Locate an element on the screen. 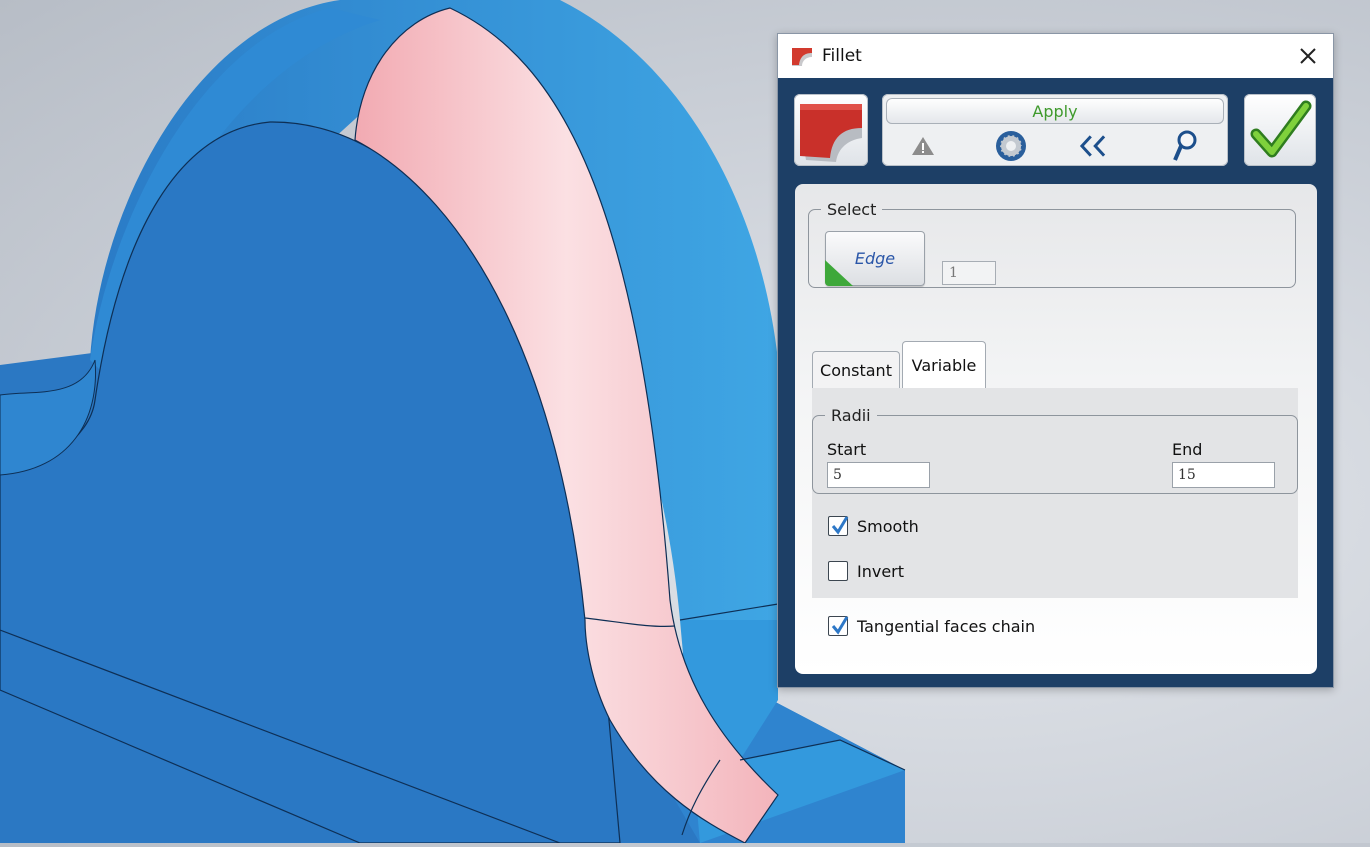  action-panel: Apply is located at coordinates (1055, 130).